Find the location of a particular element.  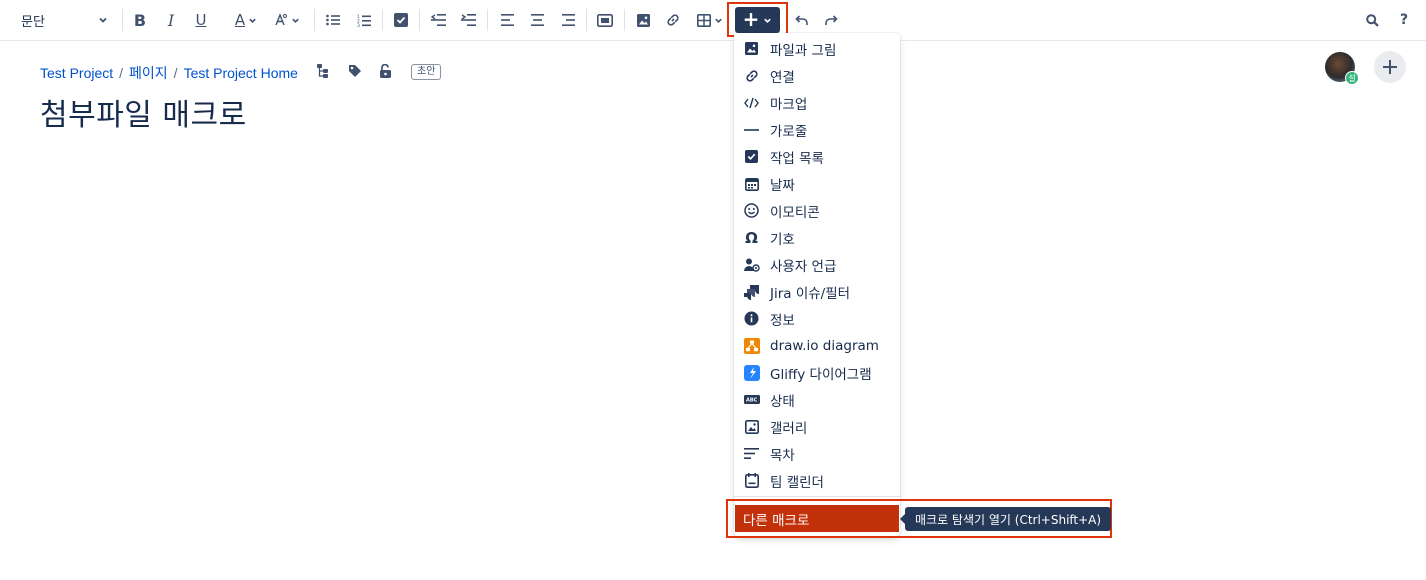

menu-item-label: Jira 이슈/필터 is located at coordinates (810, 293).